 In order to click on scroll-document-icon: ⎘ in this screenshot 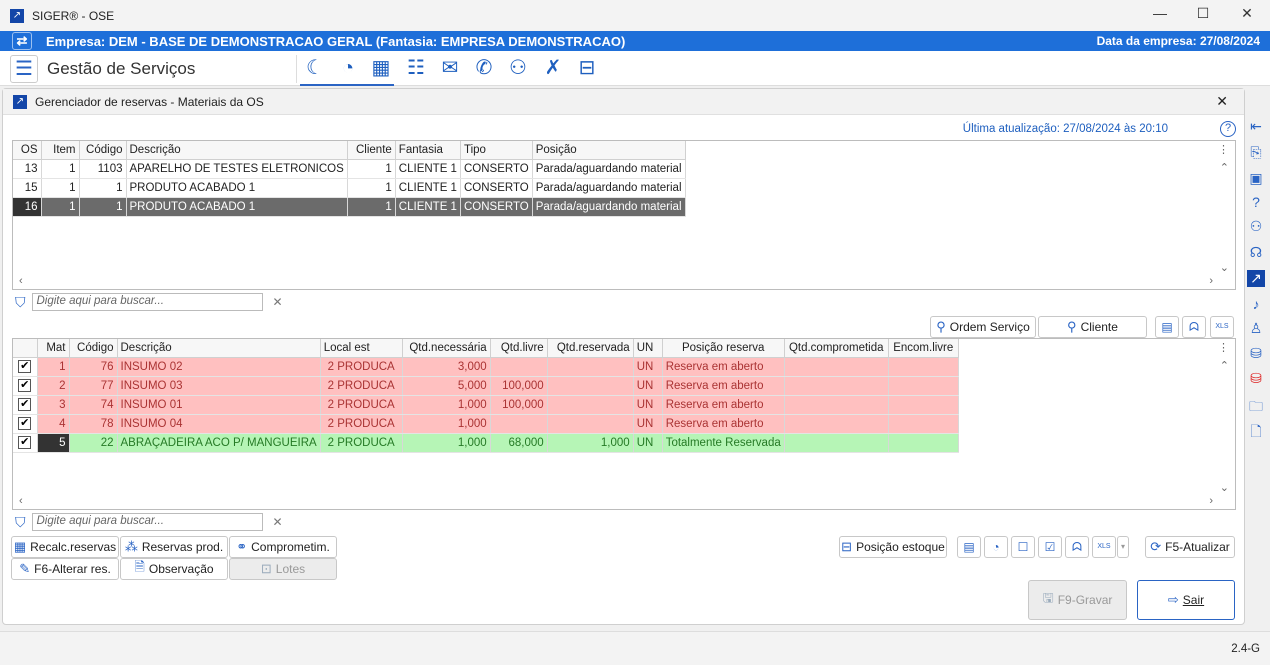, I will do `click(1256, 152)`.